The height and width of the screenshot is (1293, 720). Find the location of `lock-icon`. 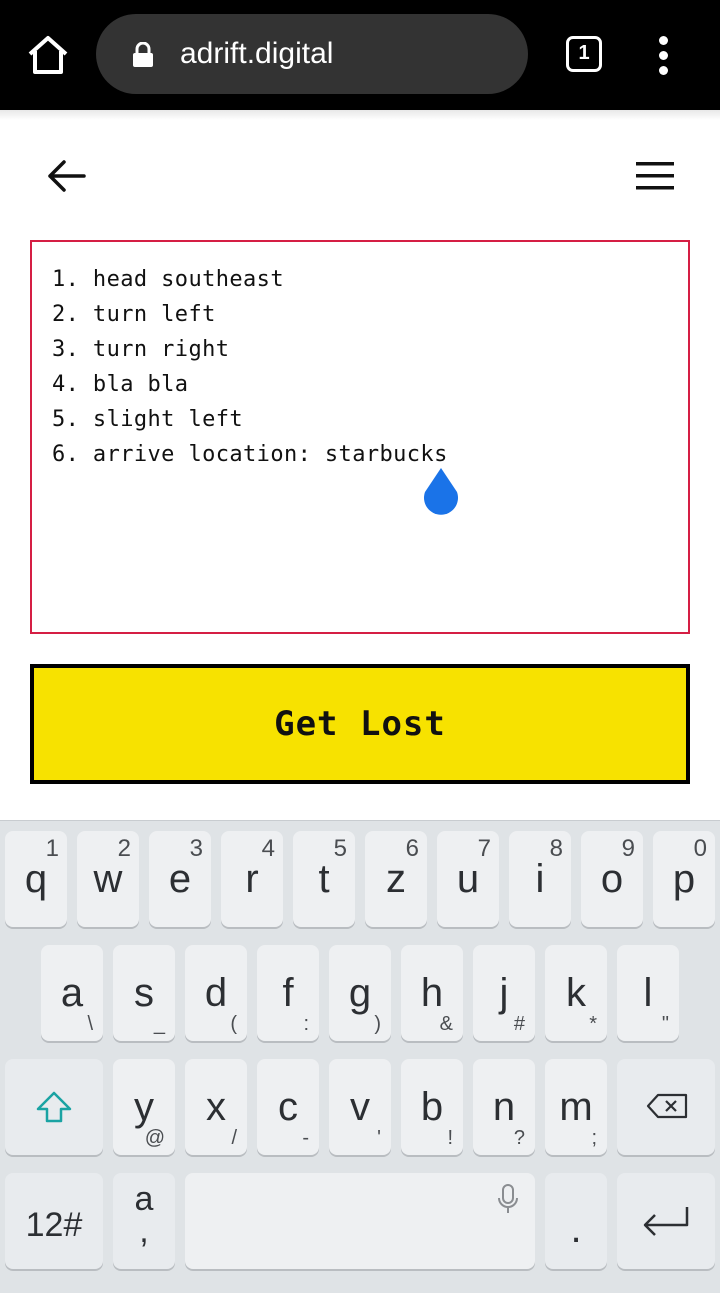

lock-icon is located at coordinates (143, 54).